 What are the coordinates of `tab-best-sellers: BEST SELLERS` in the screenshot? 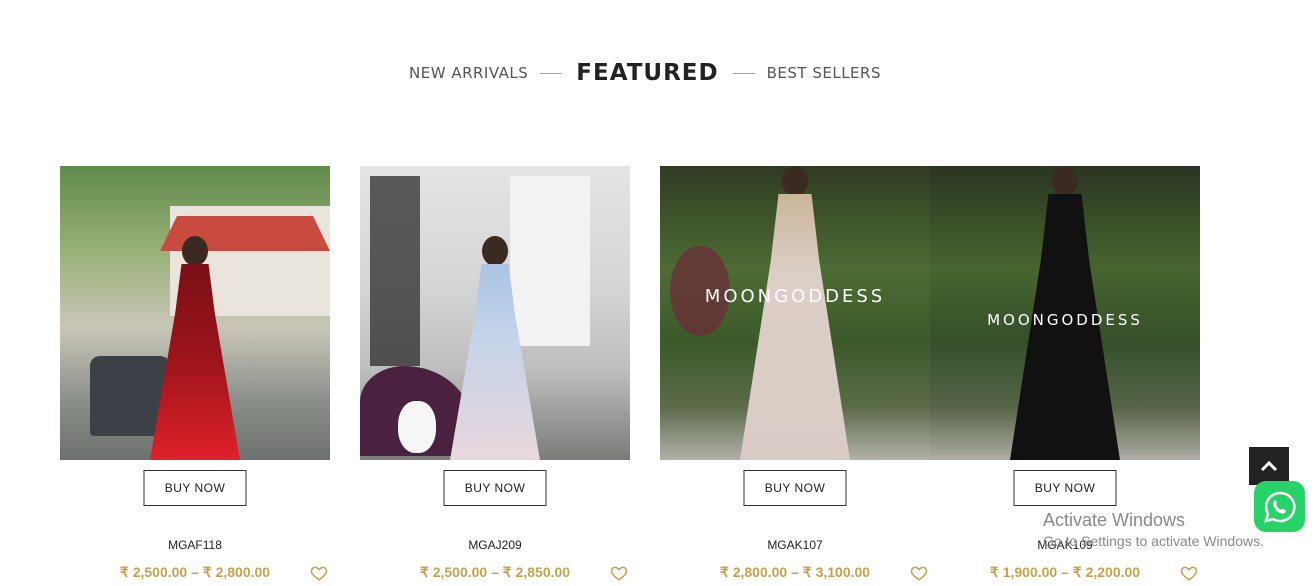 It's located at (824, 73).